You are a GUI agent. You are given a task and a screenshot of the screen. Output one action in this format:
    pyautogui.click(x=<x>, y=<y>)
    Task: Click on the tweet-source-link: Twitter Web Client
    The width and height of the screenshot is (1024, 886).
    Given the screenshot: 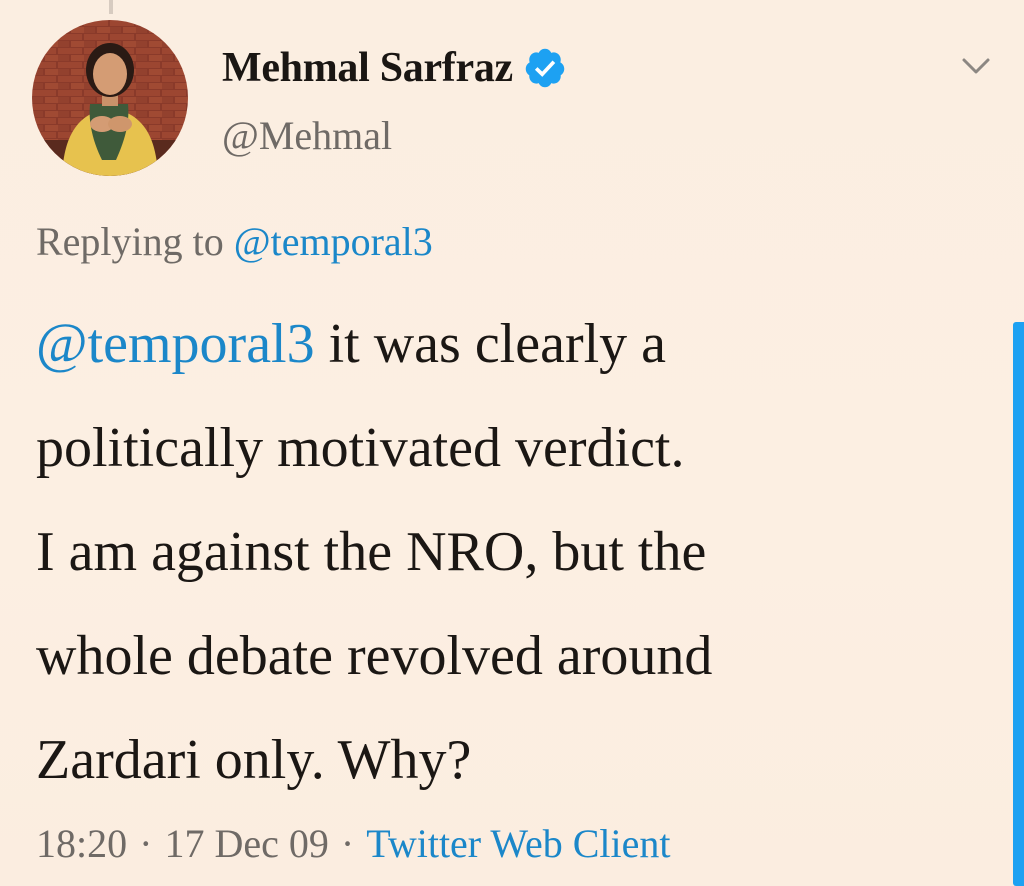 What is the action you would take?
    pyautogui.click(x=518, y=843)
    